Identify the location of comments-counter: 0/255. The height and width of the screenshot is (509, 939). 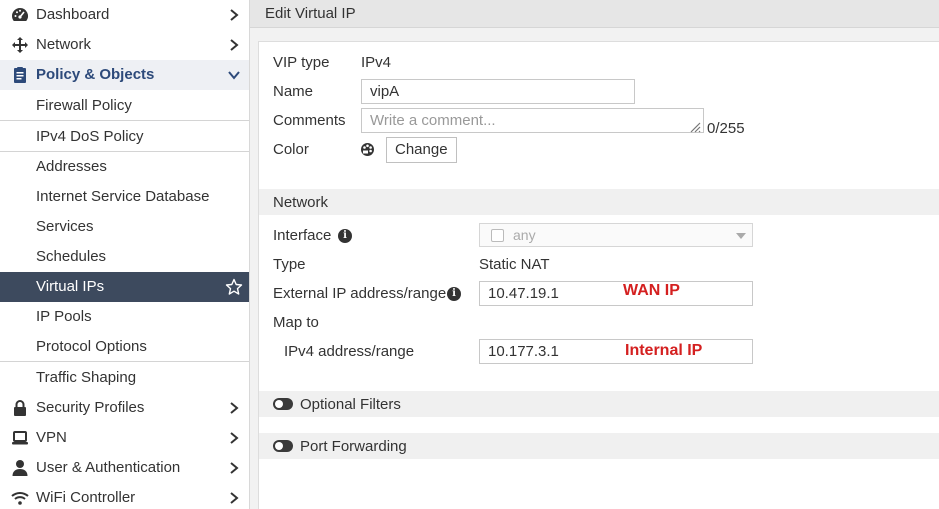
(726, 128).